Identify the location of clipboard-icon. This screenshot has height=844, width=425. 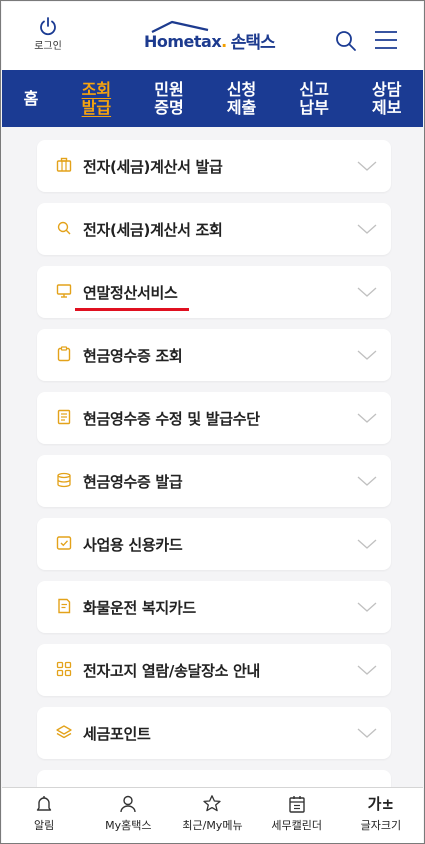
(64, 354).